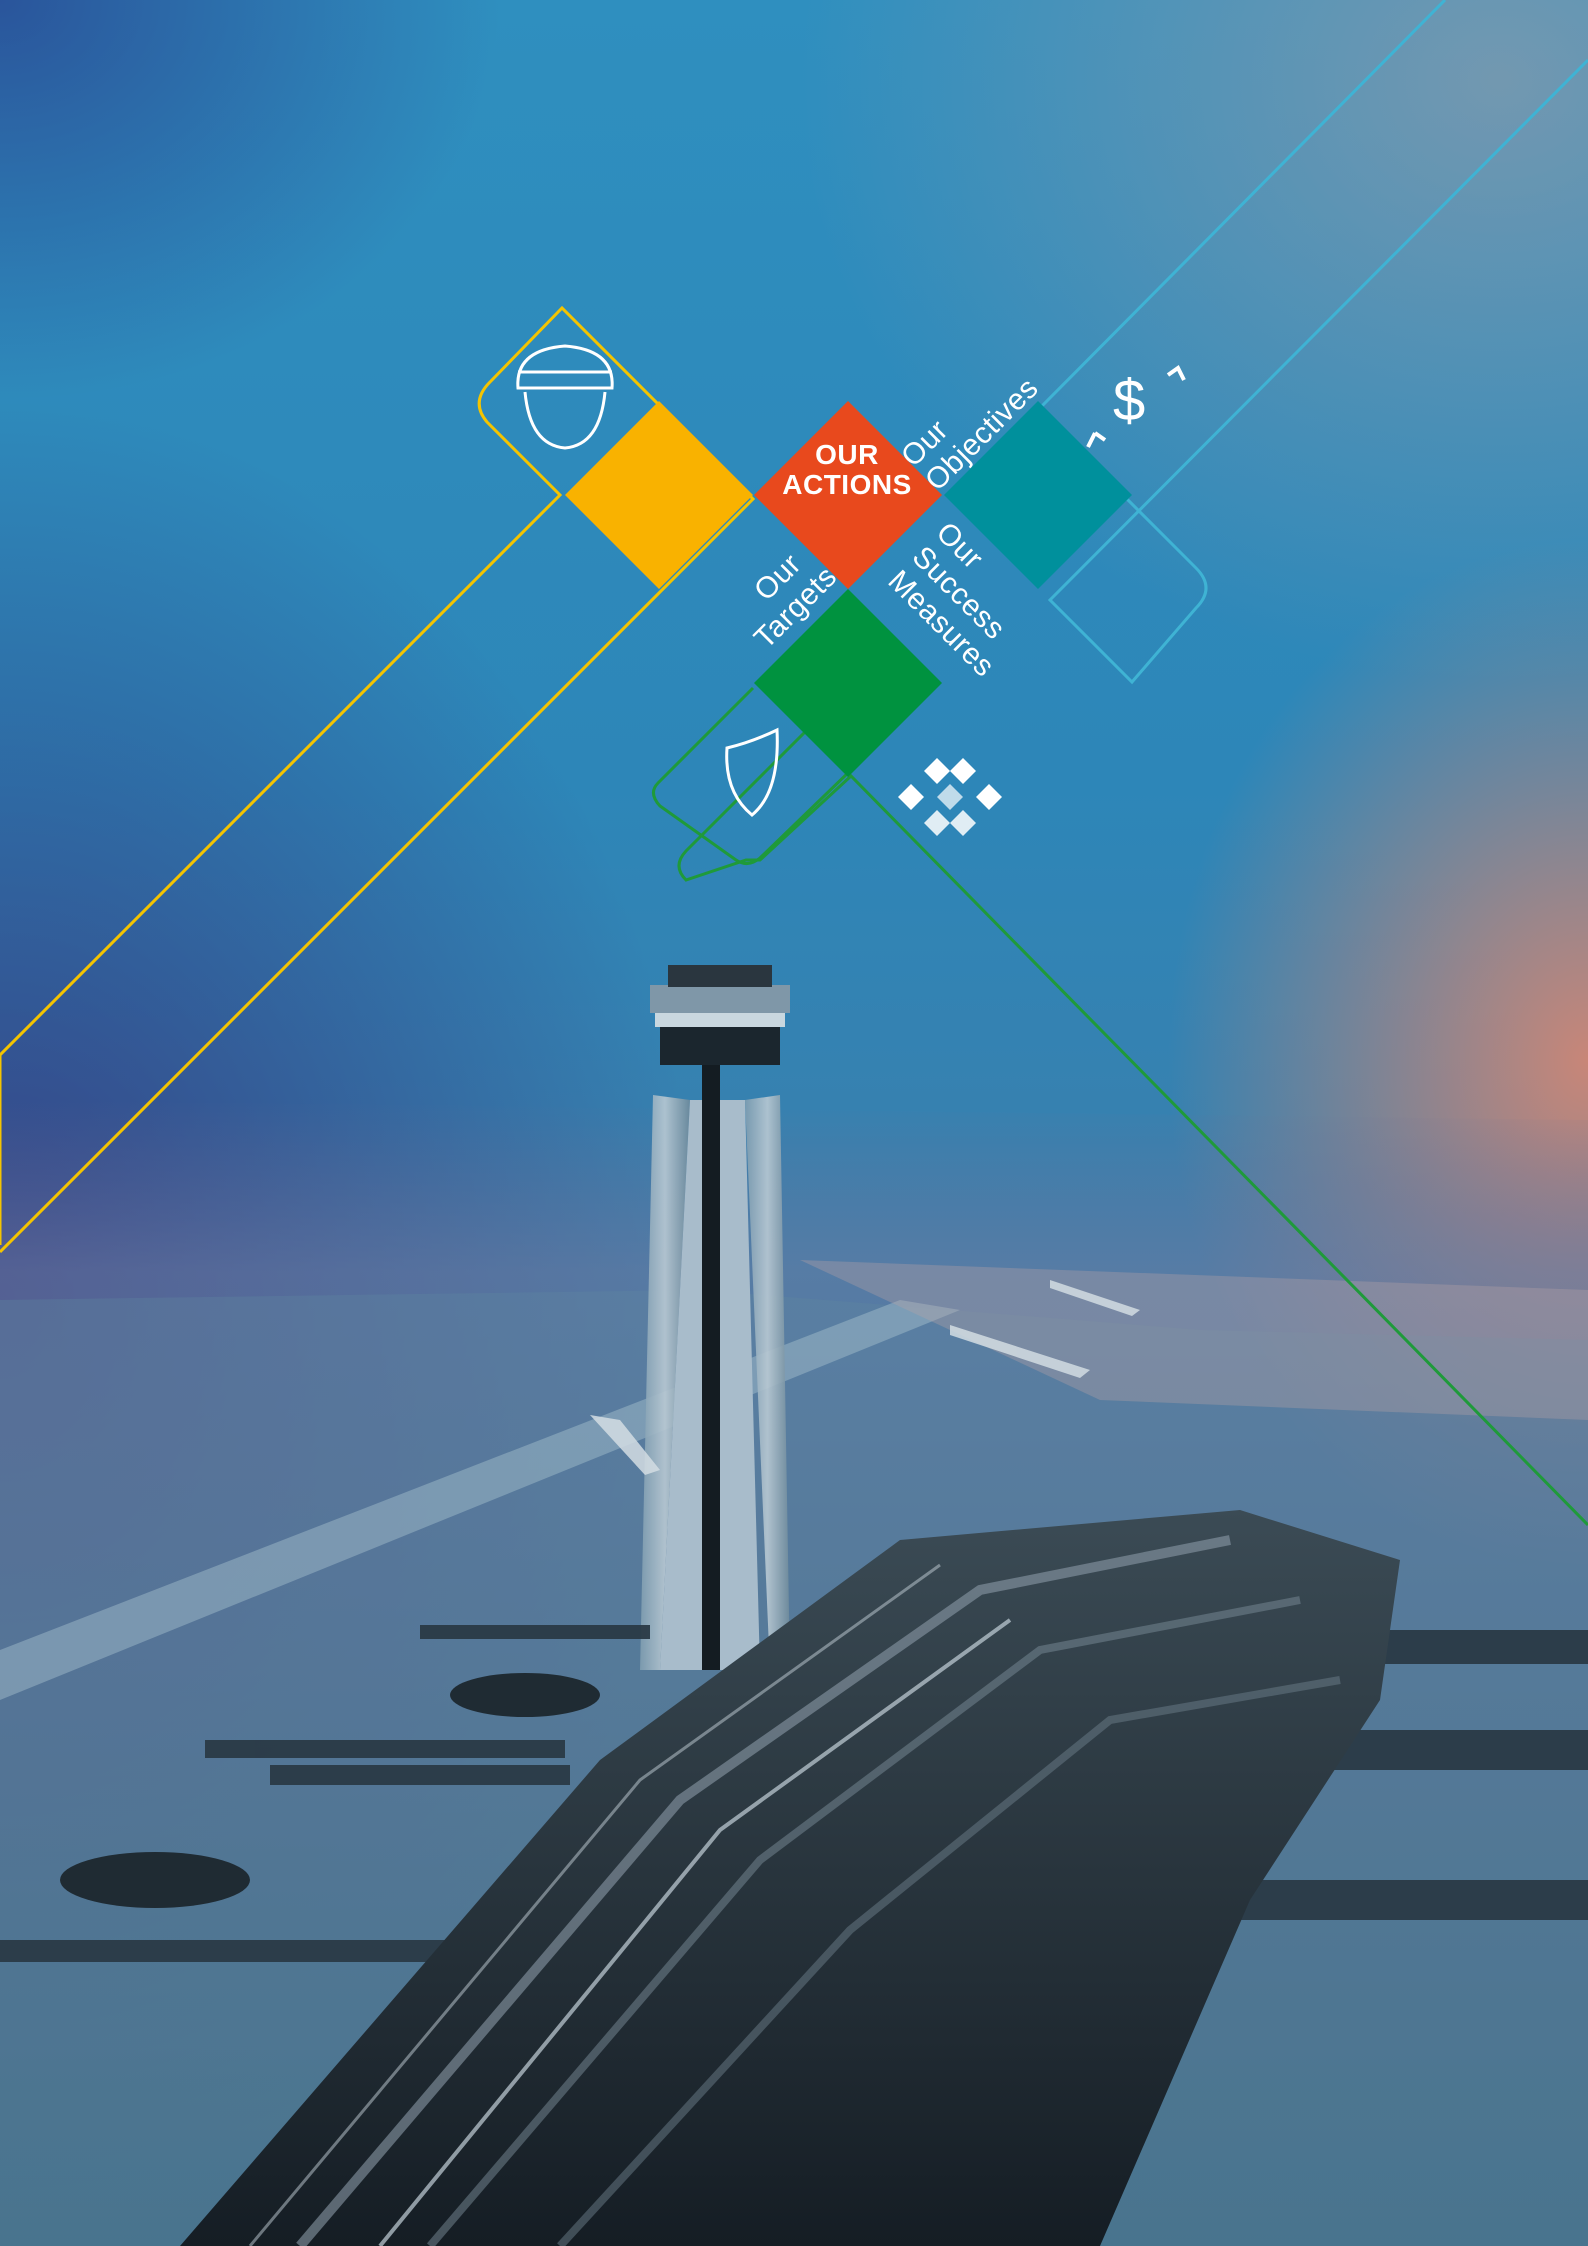 The width and height of the screenshot is (1588, 2246). Describe the element at coordinates (1311, 342) in the screenshot. I see `blue-outline-band` at that location.